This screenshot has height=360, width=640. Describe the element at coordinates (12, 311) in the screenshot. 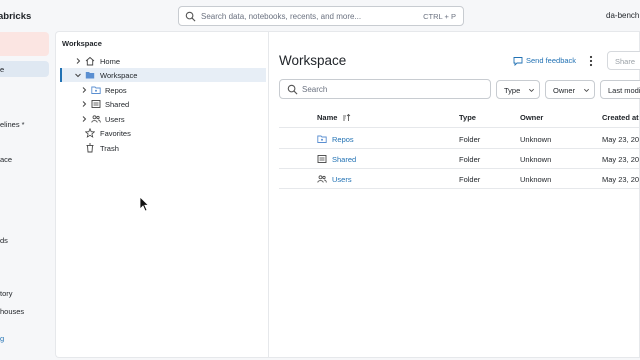

I see `sidebar-item-sql-warehouses: houses` at that location.